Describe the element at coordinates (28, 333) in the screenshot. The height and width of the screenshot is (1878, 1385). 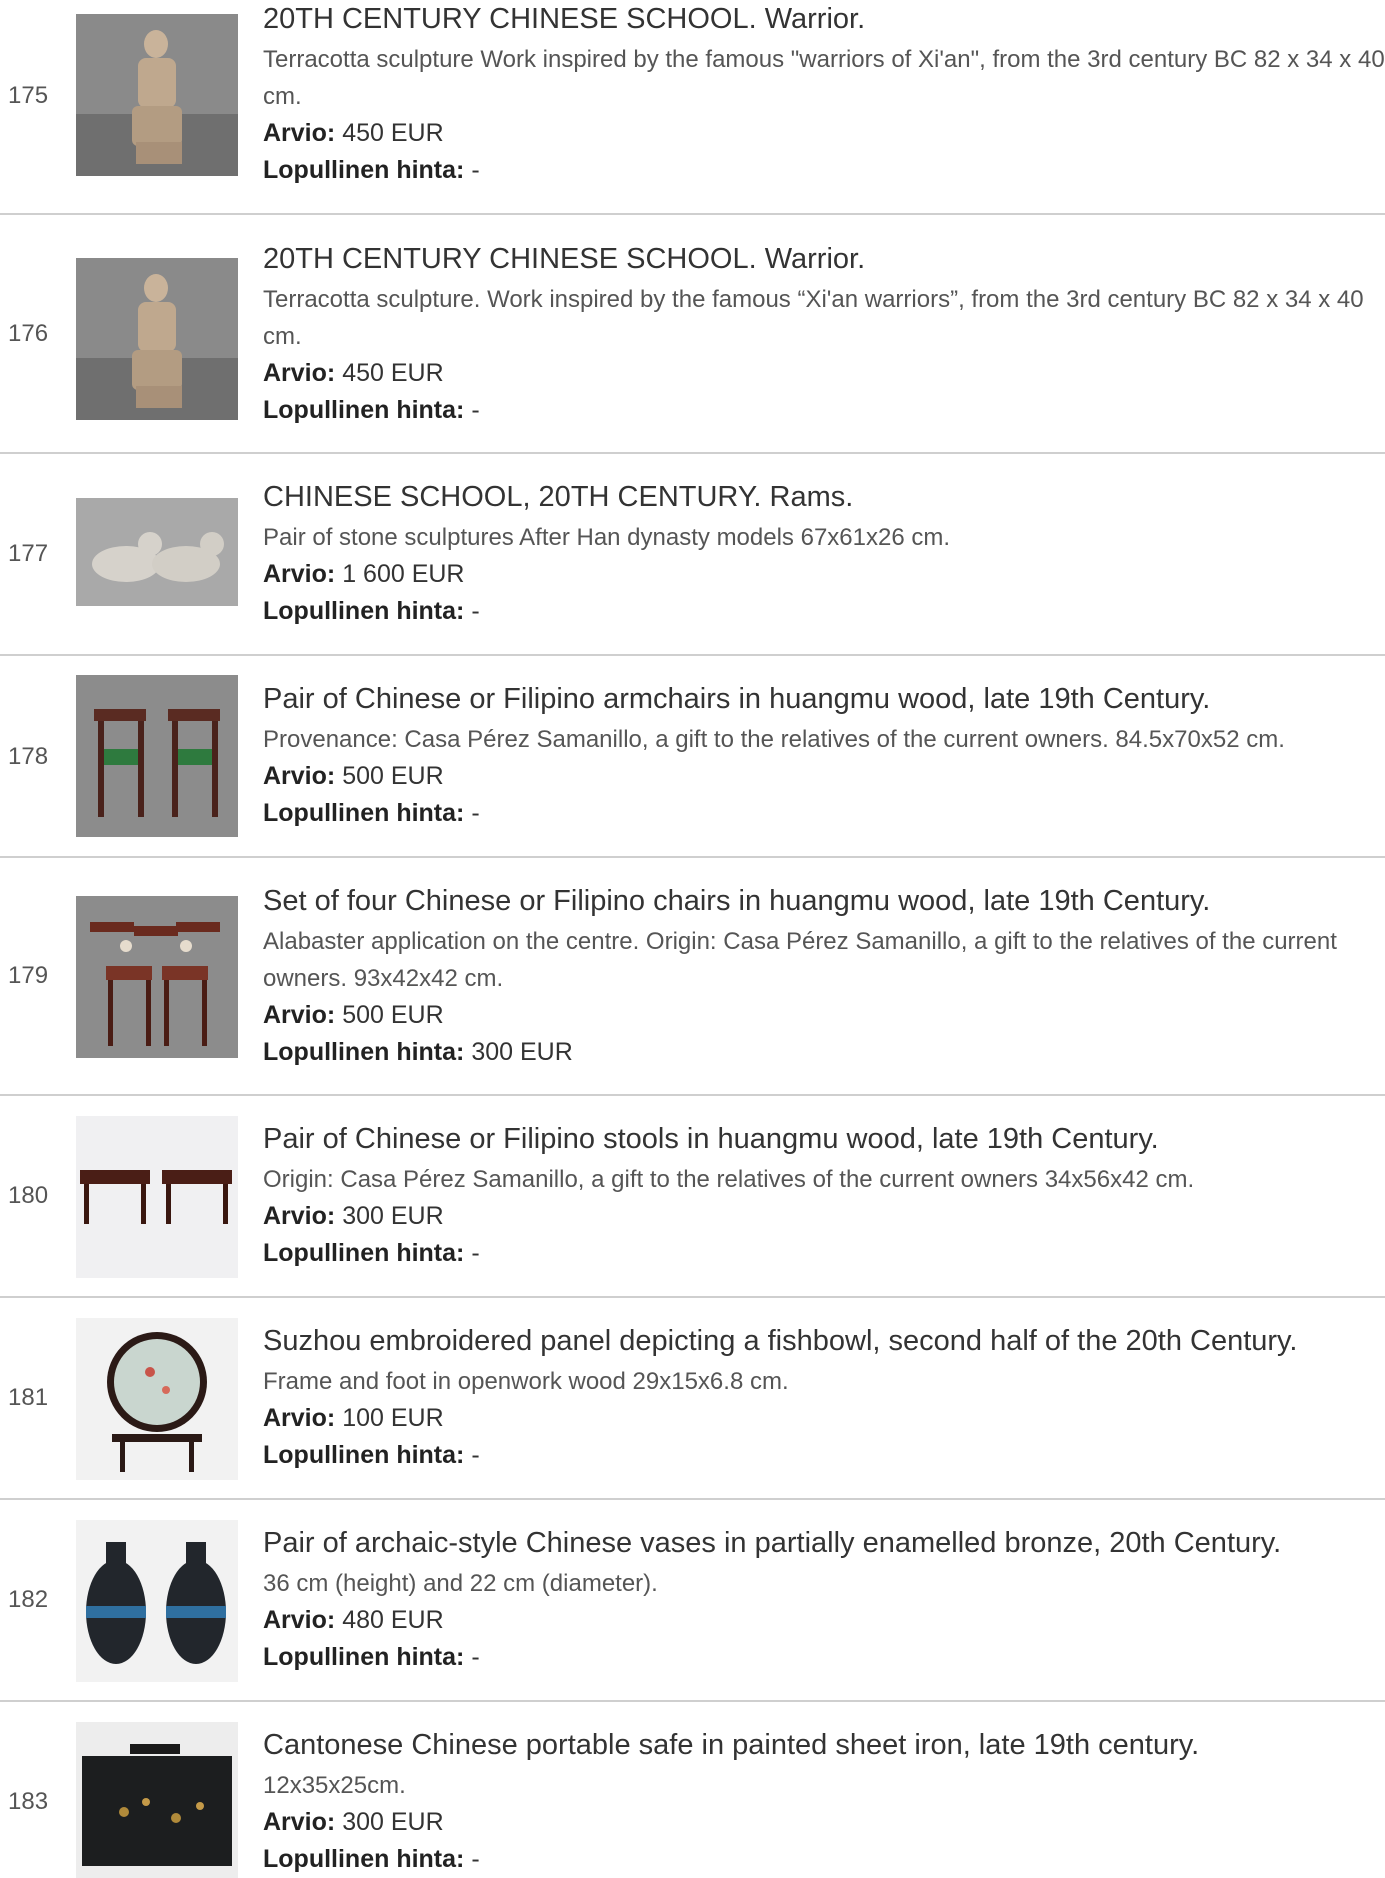
I see `lot-number: 176` at that location.